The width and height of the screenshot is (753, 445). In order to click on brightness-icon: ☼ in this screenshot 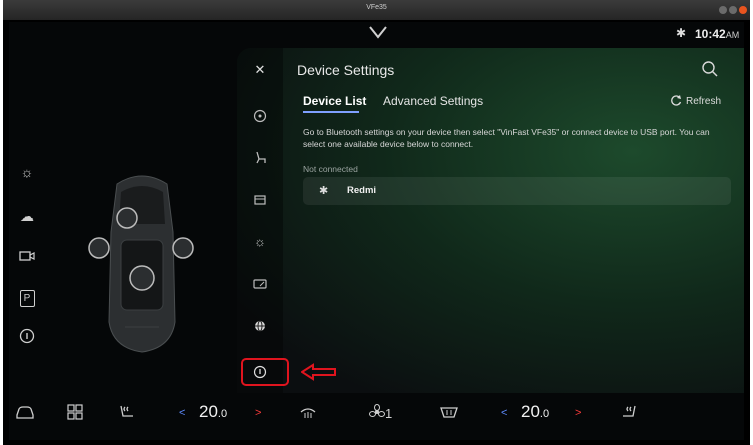, I will do `click(260, 242)`.